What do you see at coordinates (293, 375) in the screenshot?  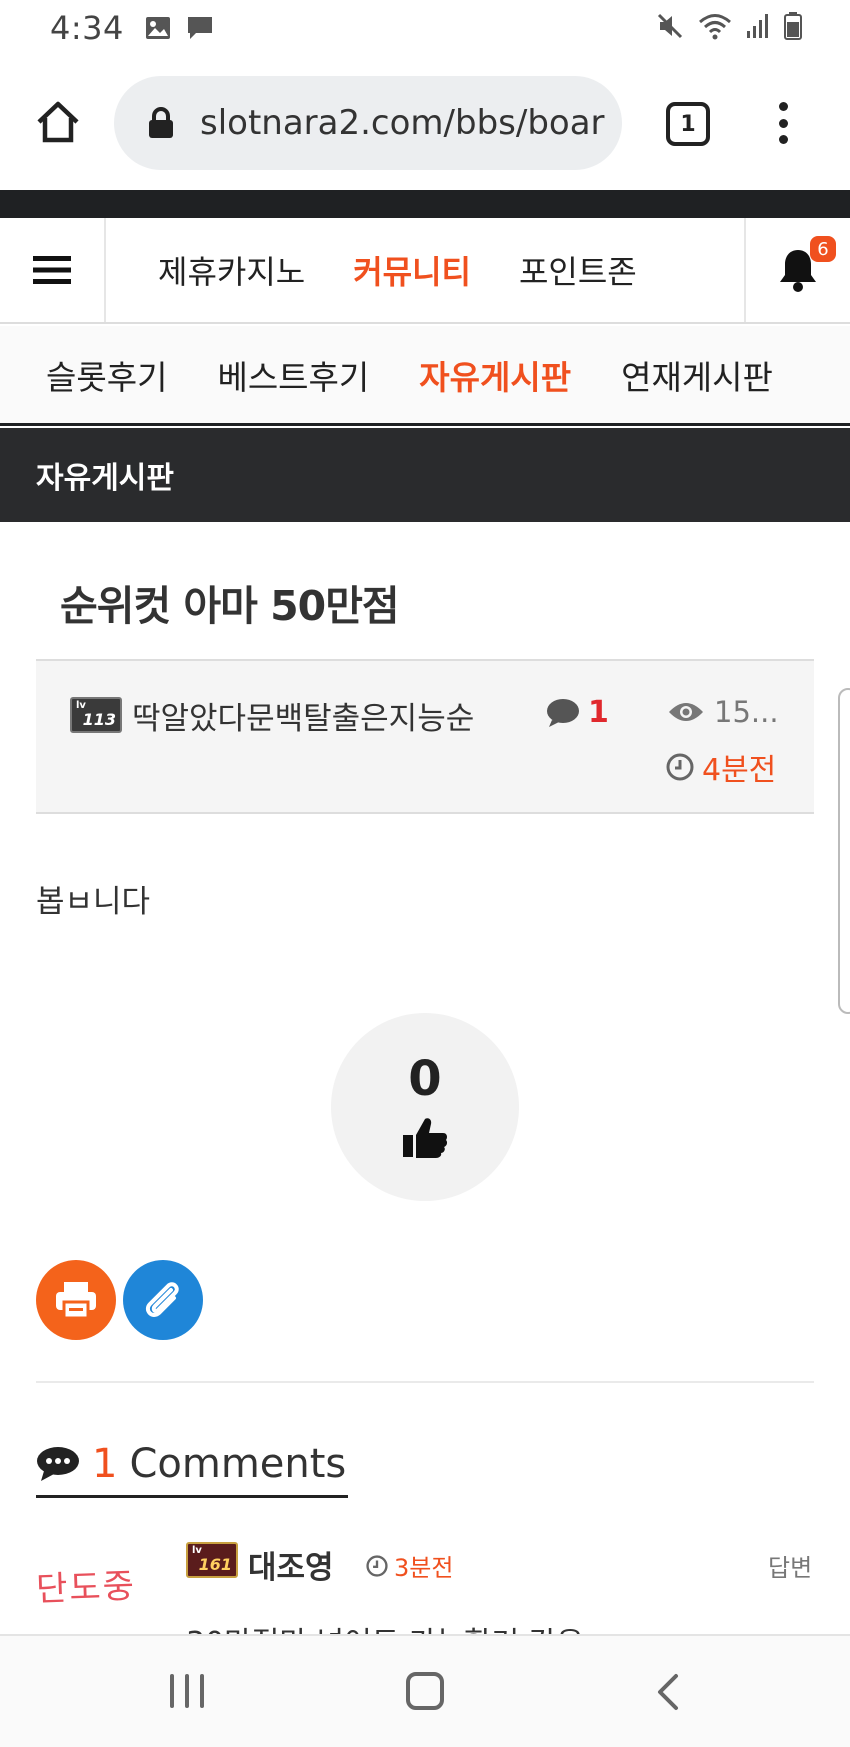 I see `subnav-best-review: 베스트후기` at bounding box center [293, 375].